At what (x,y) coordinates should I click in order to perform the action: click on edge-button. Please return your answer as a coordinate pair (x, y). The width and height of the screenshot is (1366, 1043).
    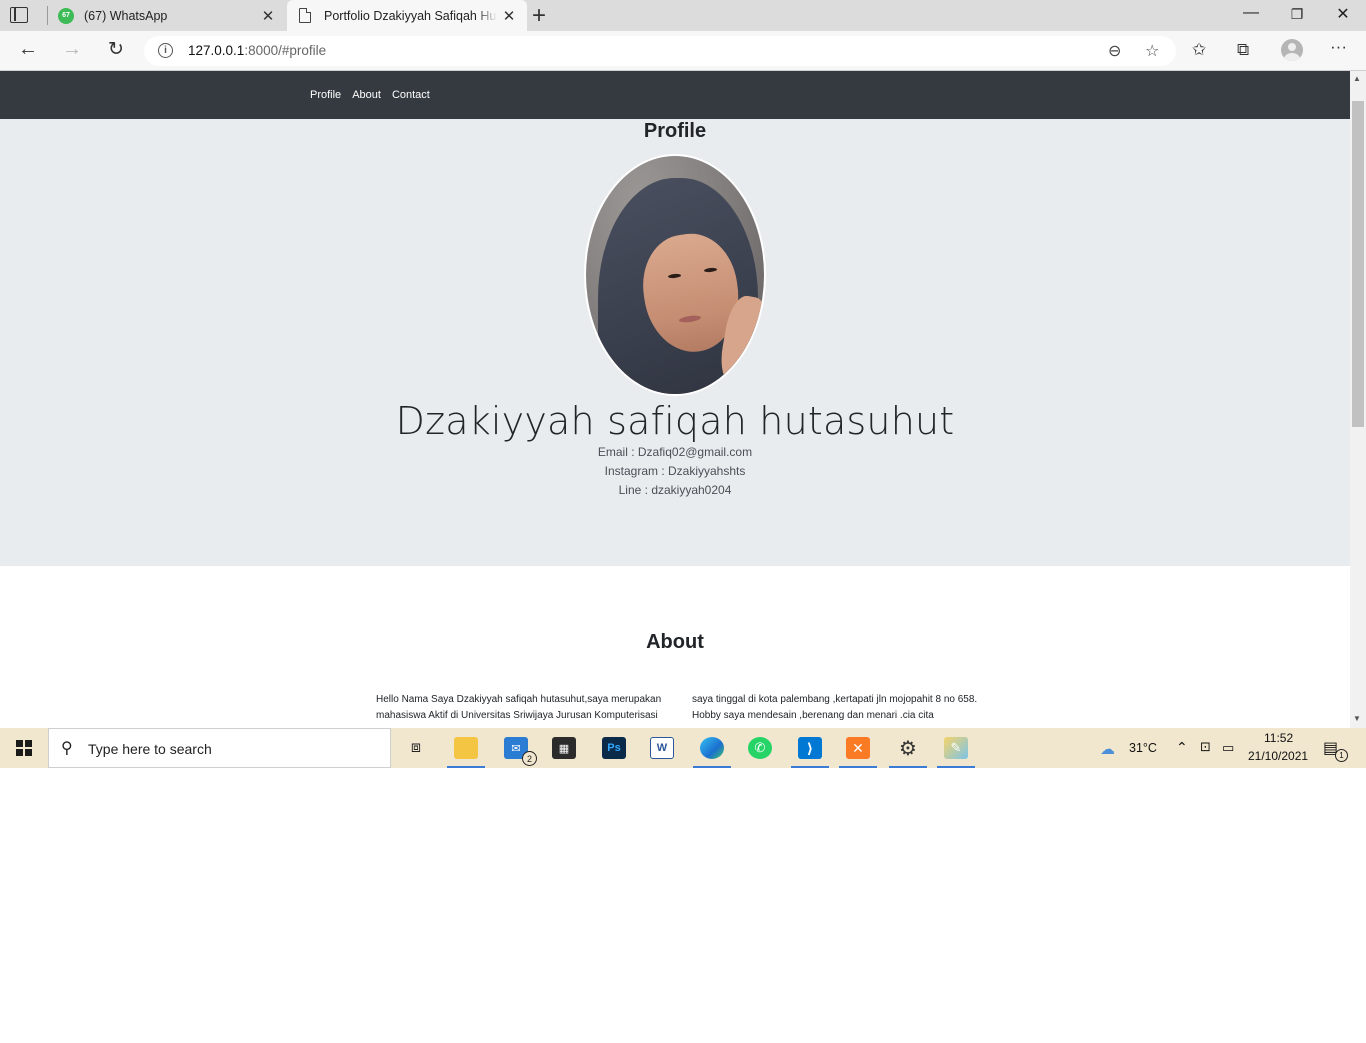
    Looking at the image, I should click on (712, 748).